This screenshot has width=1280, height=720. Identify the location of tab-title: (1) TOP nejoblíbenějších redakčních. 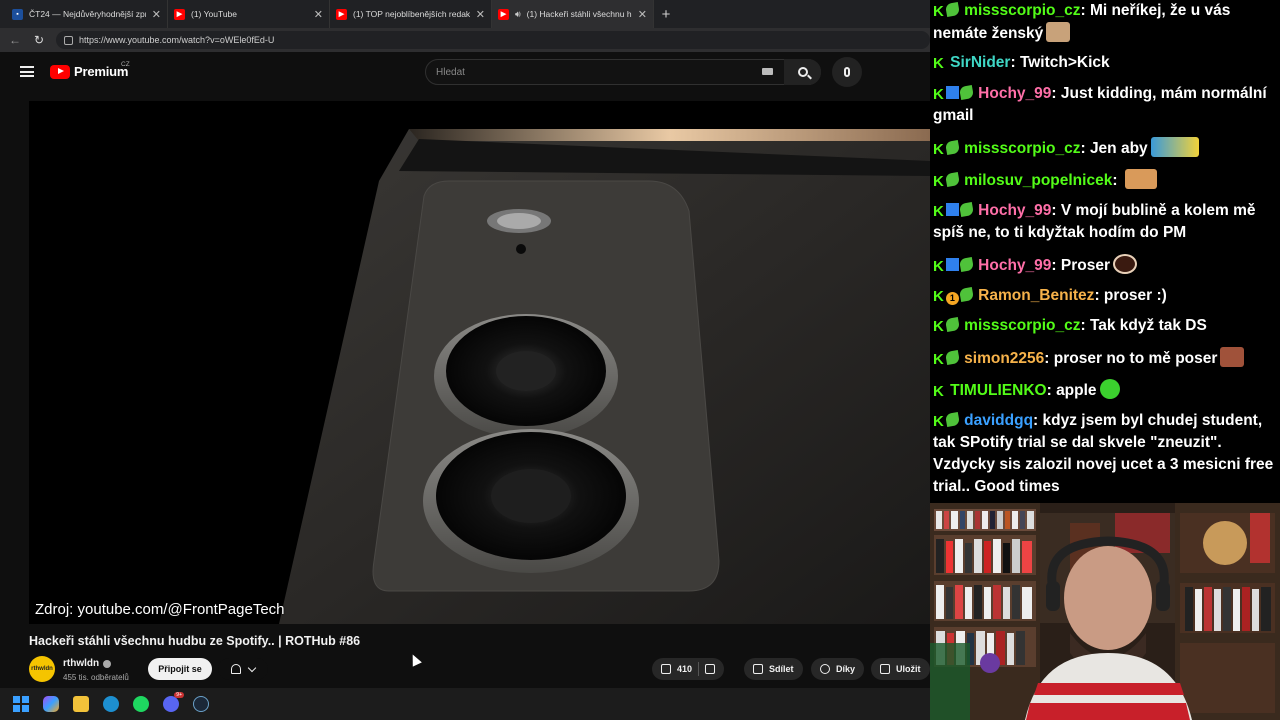
(411, 14).